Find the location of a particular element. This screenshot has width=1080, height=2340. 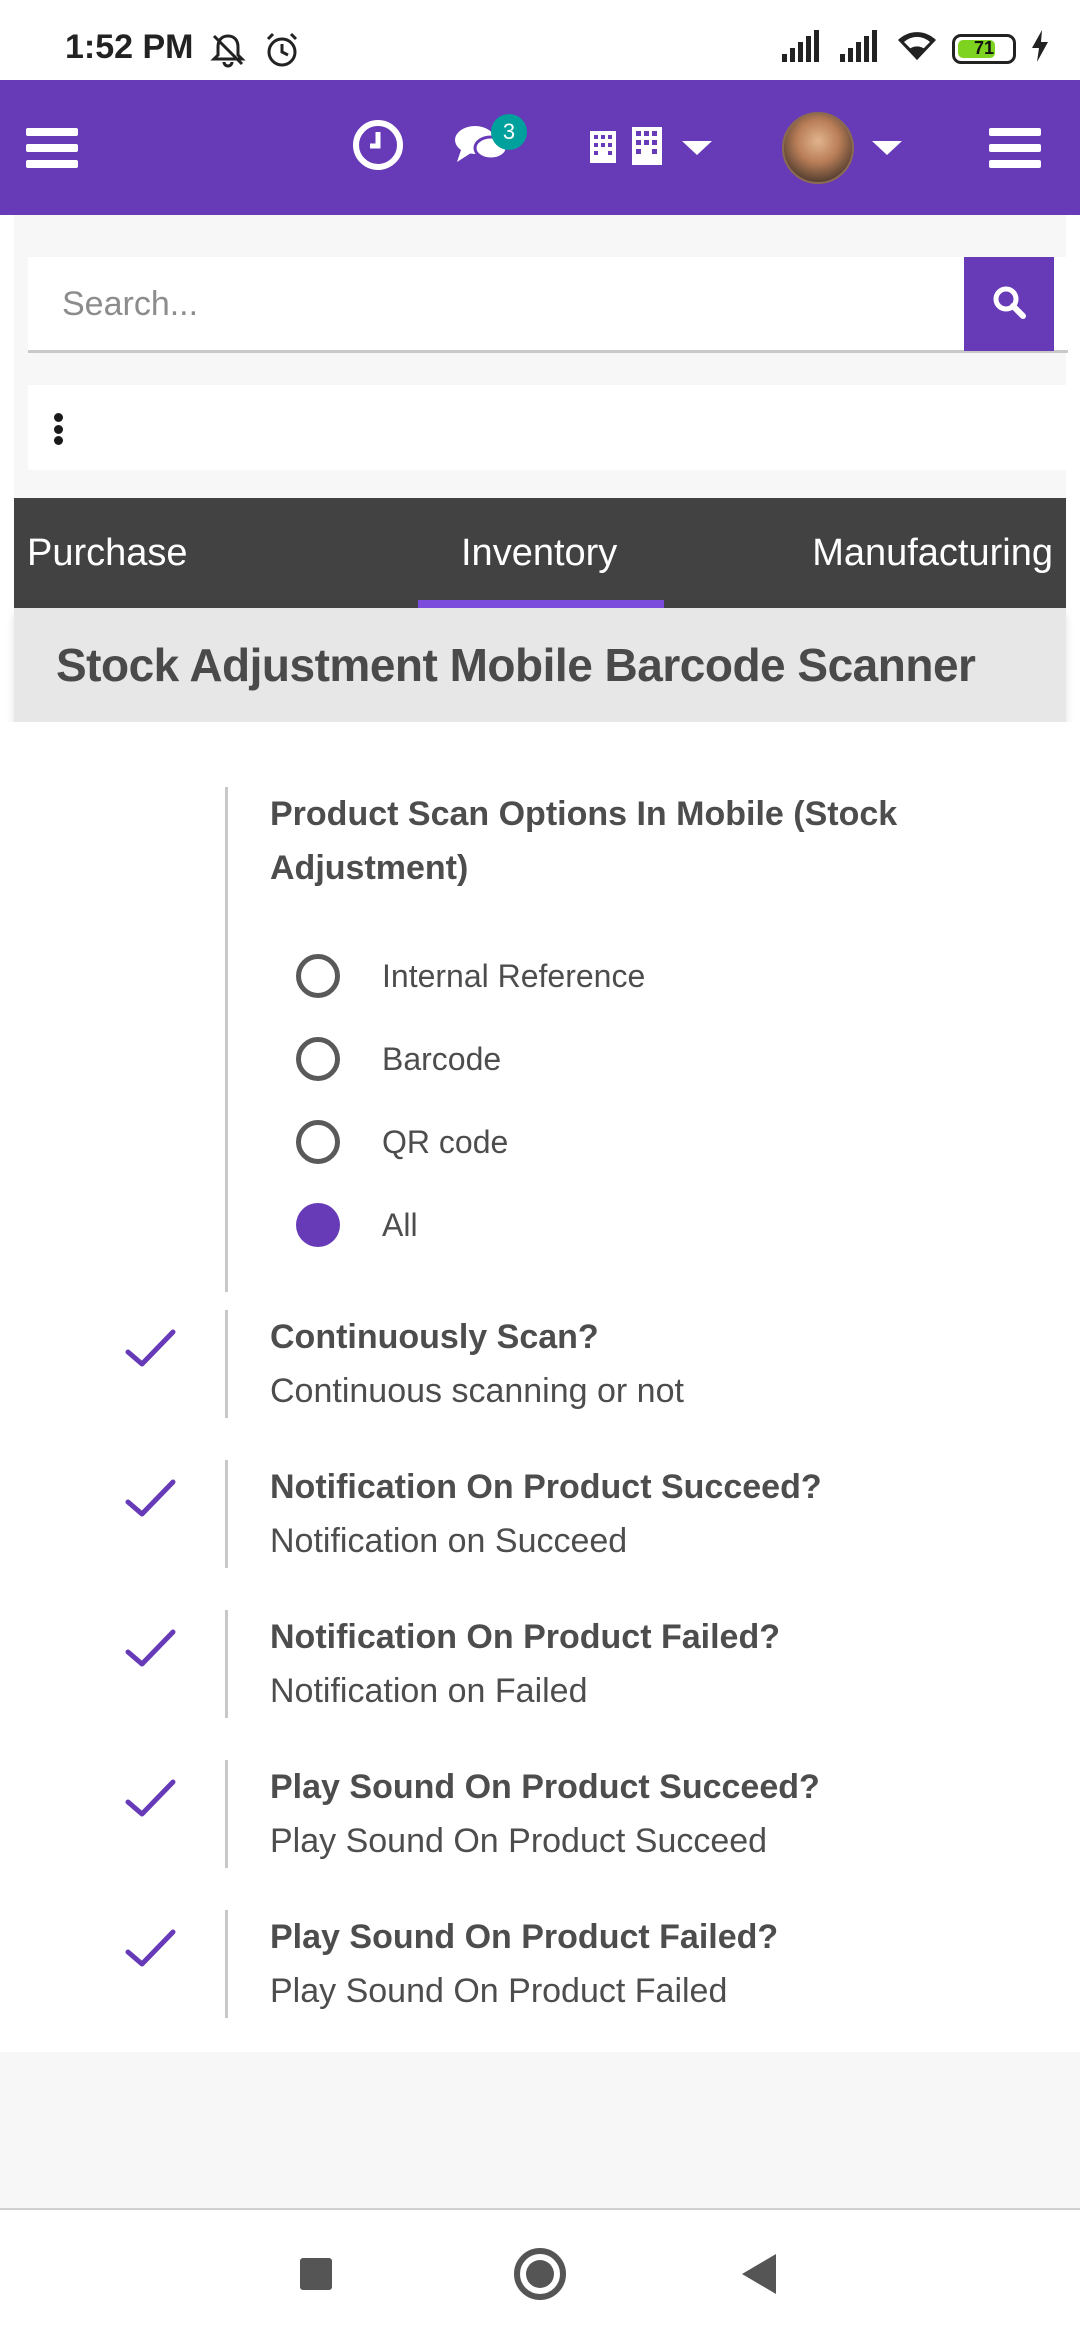

status-right-icons: 71 is located at coordinates (915, 48).